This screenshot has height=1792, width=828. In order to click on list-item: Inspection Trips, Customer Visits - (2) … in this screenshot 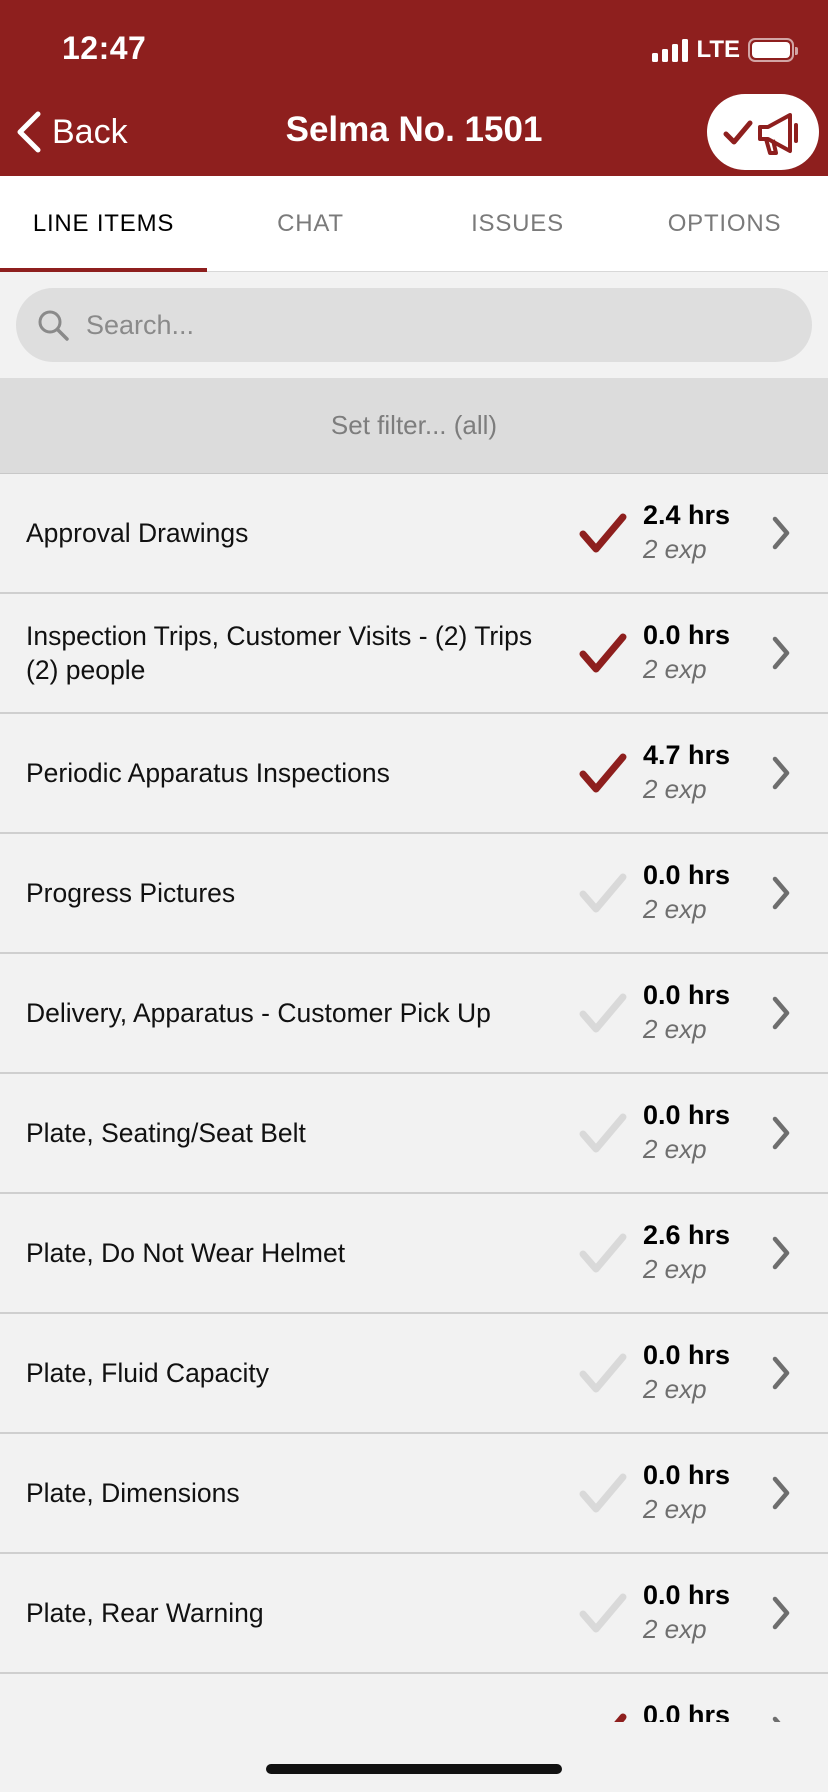, I will do `click(414, 654)`.